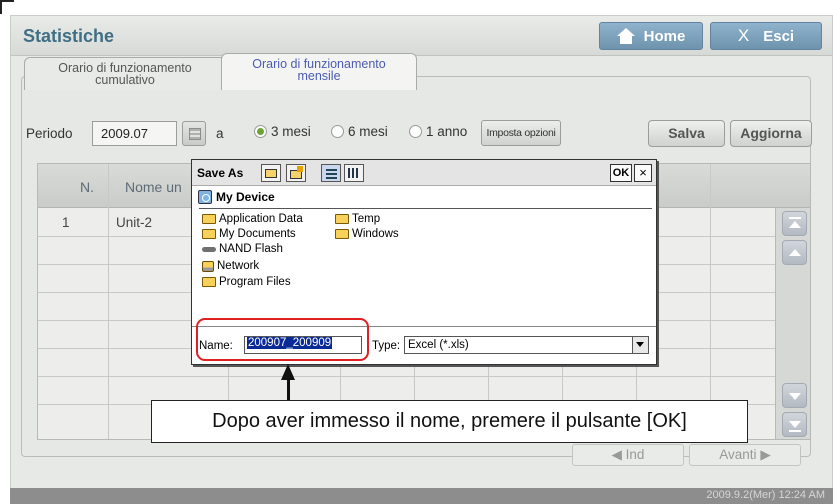 The width and height of the screenshot is (833, 504). I want to click on details-view-icon, so click(354, 173).